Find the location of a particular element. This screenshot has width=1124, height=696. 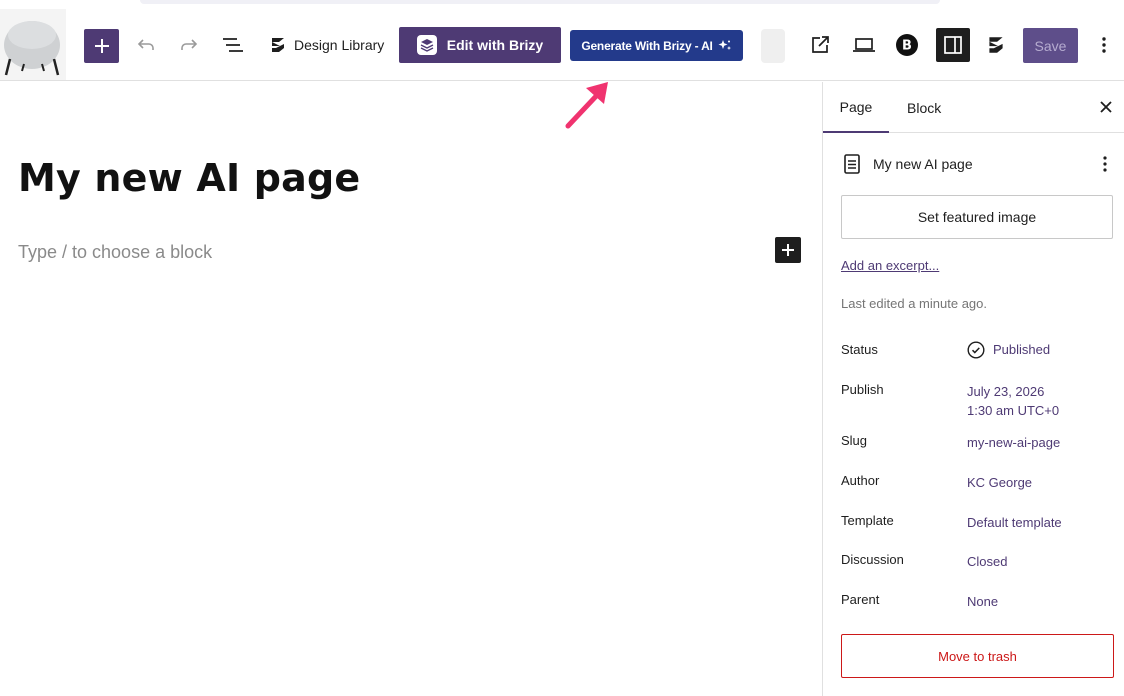

placeholder-slot is located at coordinates (773, 46).